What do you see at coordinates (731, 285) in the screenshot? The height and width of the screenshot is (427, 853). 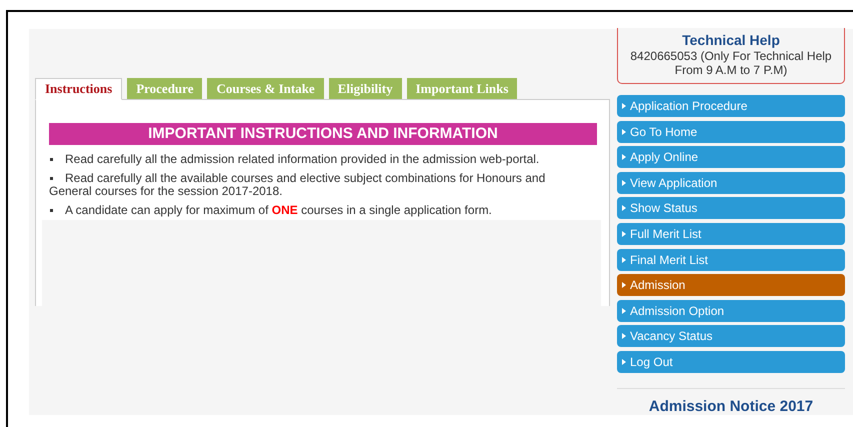 I see `menu-item: Admission` at bounding box center [731, 285].